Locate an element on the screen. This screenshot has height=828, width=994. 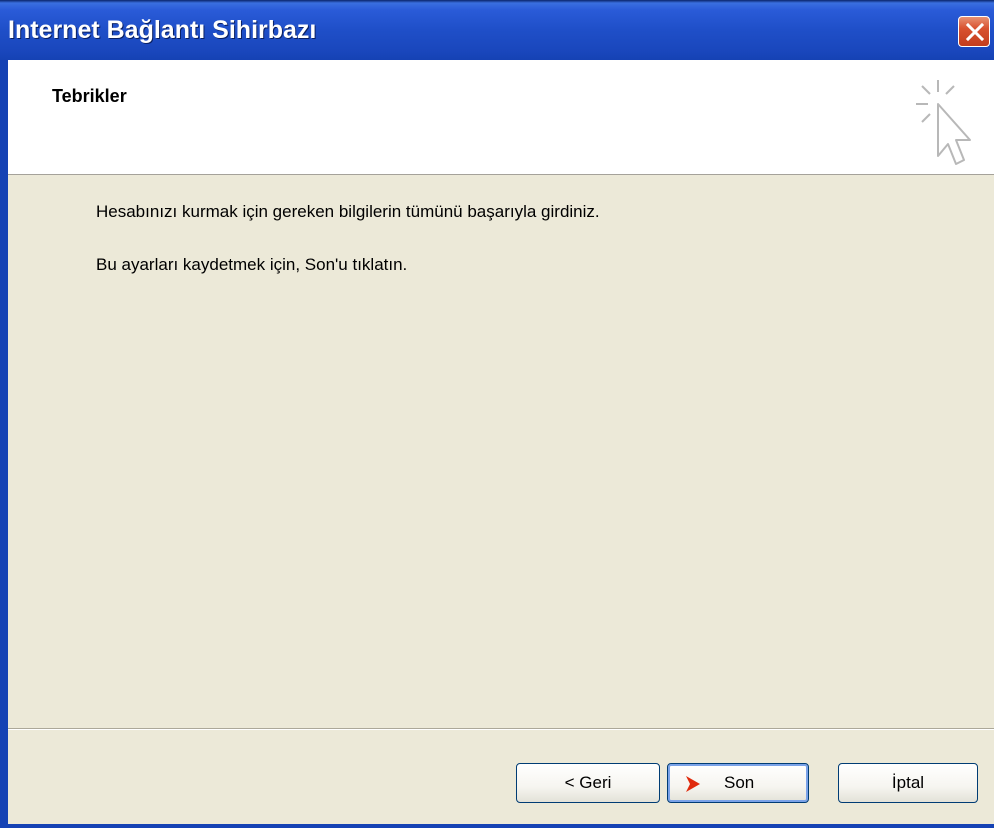
window-frame-left is located at coordinates (4, 444).